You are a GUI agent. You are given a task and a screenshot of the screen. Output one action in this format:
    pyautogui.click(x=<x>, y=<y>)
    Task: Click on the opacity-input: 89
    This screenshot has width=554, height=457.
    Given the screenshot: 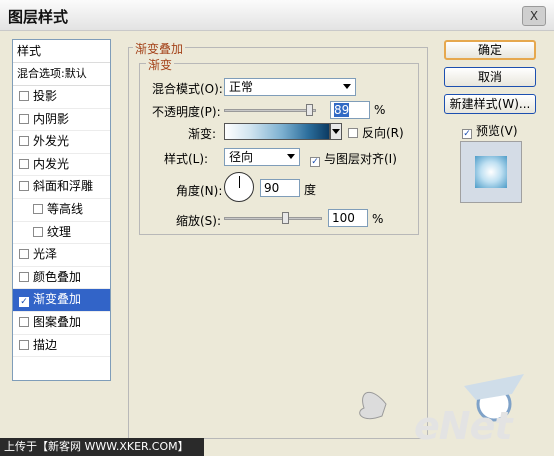 What is the action you would take?
    pyautogui.click(x=350, y=110)
    